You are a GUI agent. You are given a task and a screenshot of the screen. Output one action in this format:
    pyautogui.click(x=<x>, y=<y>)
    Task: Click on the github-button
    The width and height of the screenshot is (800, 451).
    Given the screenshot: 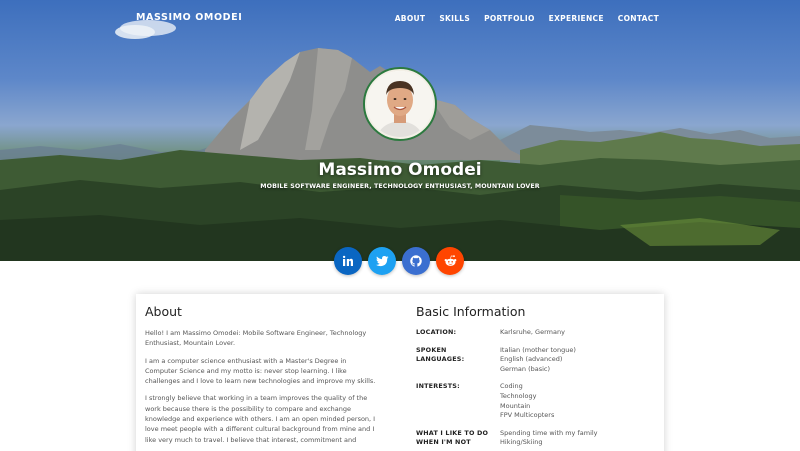 What is the action you would take?
    pyautogui.click(x=416, y=261)
    